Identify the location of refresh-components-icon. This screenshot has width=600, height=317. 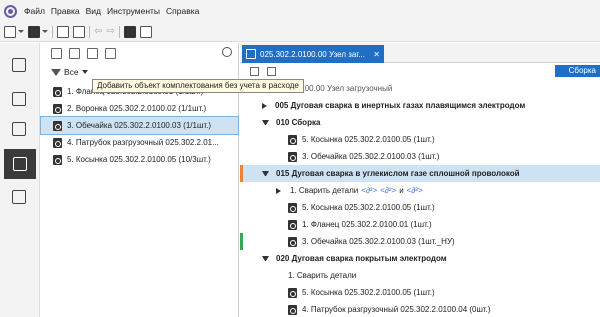
(110, 53).